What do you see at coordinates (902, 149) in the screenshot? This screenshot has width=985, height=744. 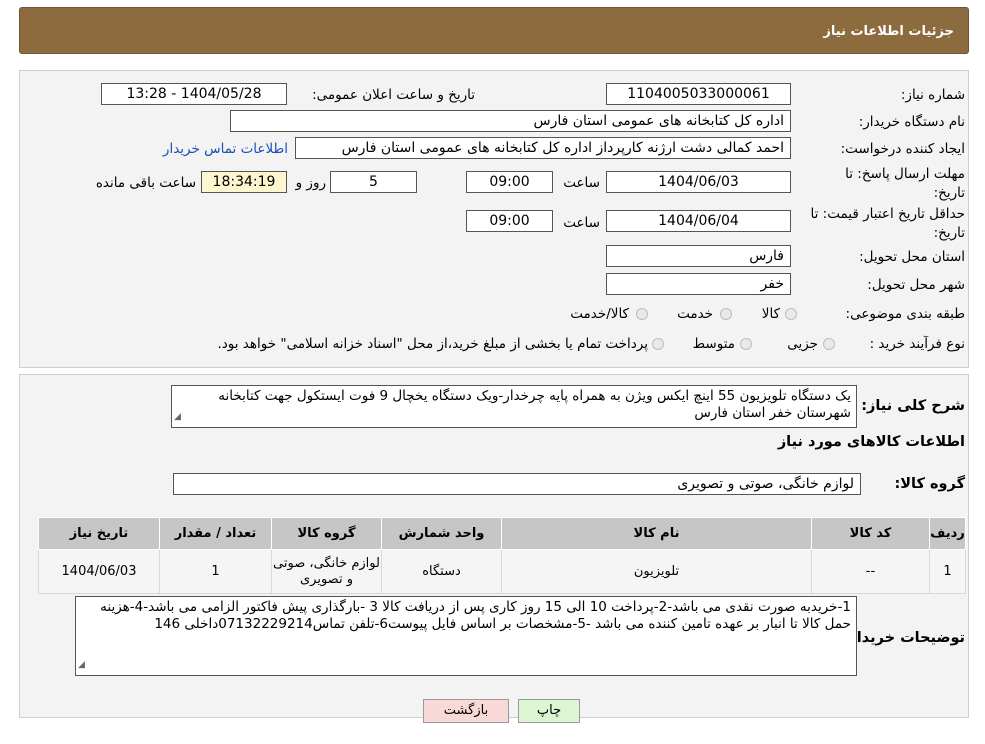 I see `creator-label: ایجاد کننده درخواست:` at bounding box center [902, 149].